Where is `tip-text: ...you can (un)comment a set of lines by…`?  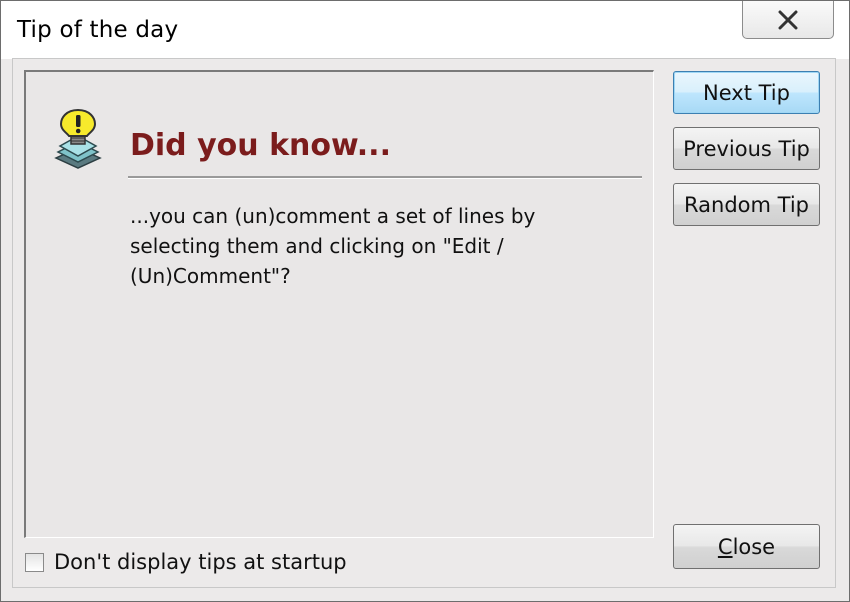 tip-text: ...you can (un)comment a set of lines by… is located at coordinates (333, 246).